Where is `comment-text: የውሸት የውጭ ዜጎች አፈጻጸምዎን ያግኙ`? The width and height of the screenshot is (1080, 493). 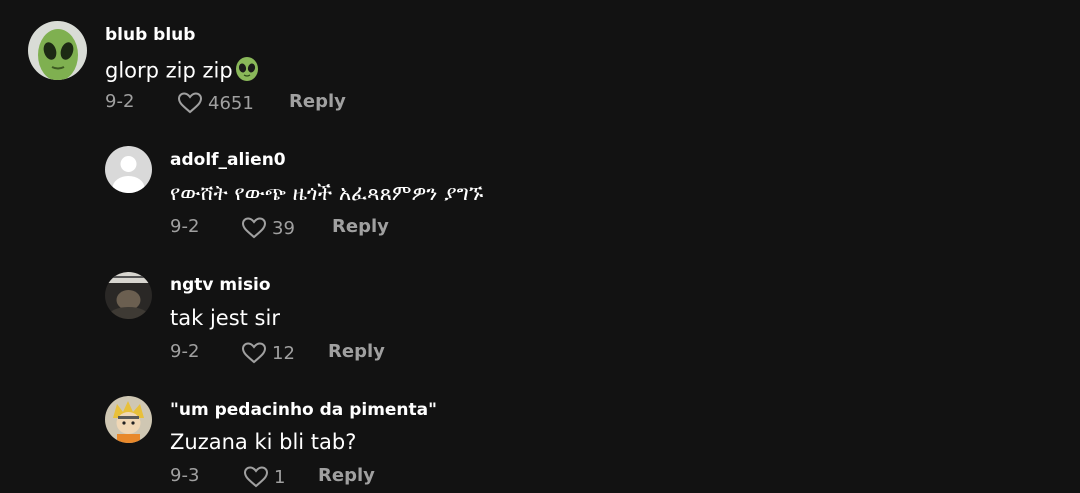
comment-text: የውሸት የውጭ ዜጎች አፈጻጸምዎን ያግኙ is located at coordinates (327, 193).